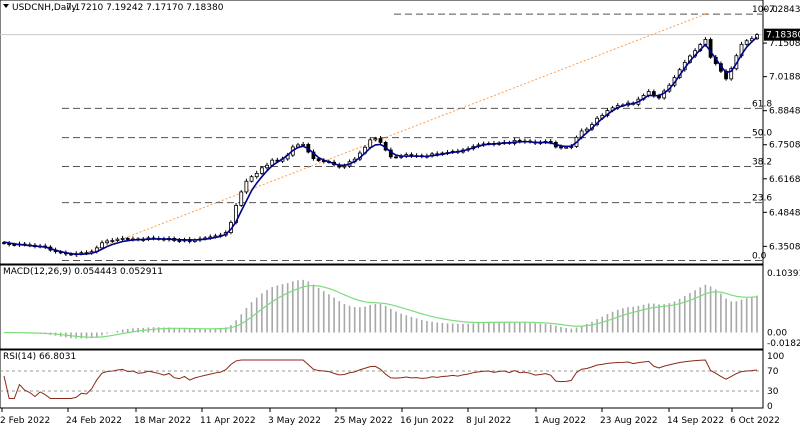  I want to click on date-axis-label: 23 Aug 2022, so click(629, 421).